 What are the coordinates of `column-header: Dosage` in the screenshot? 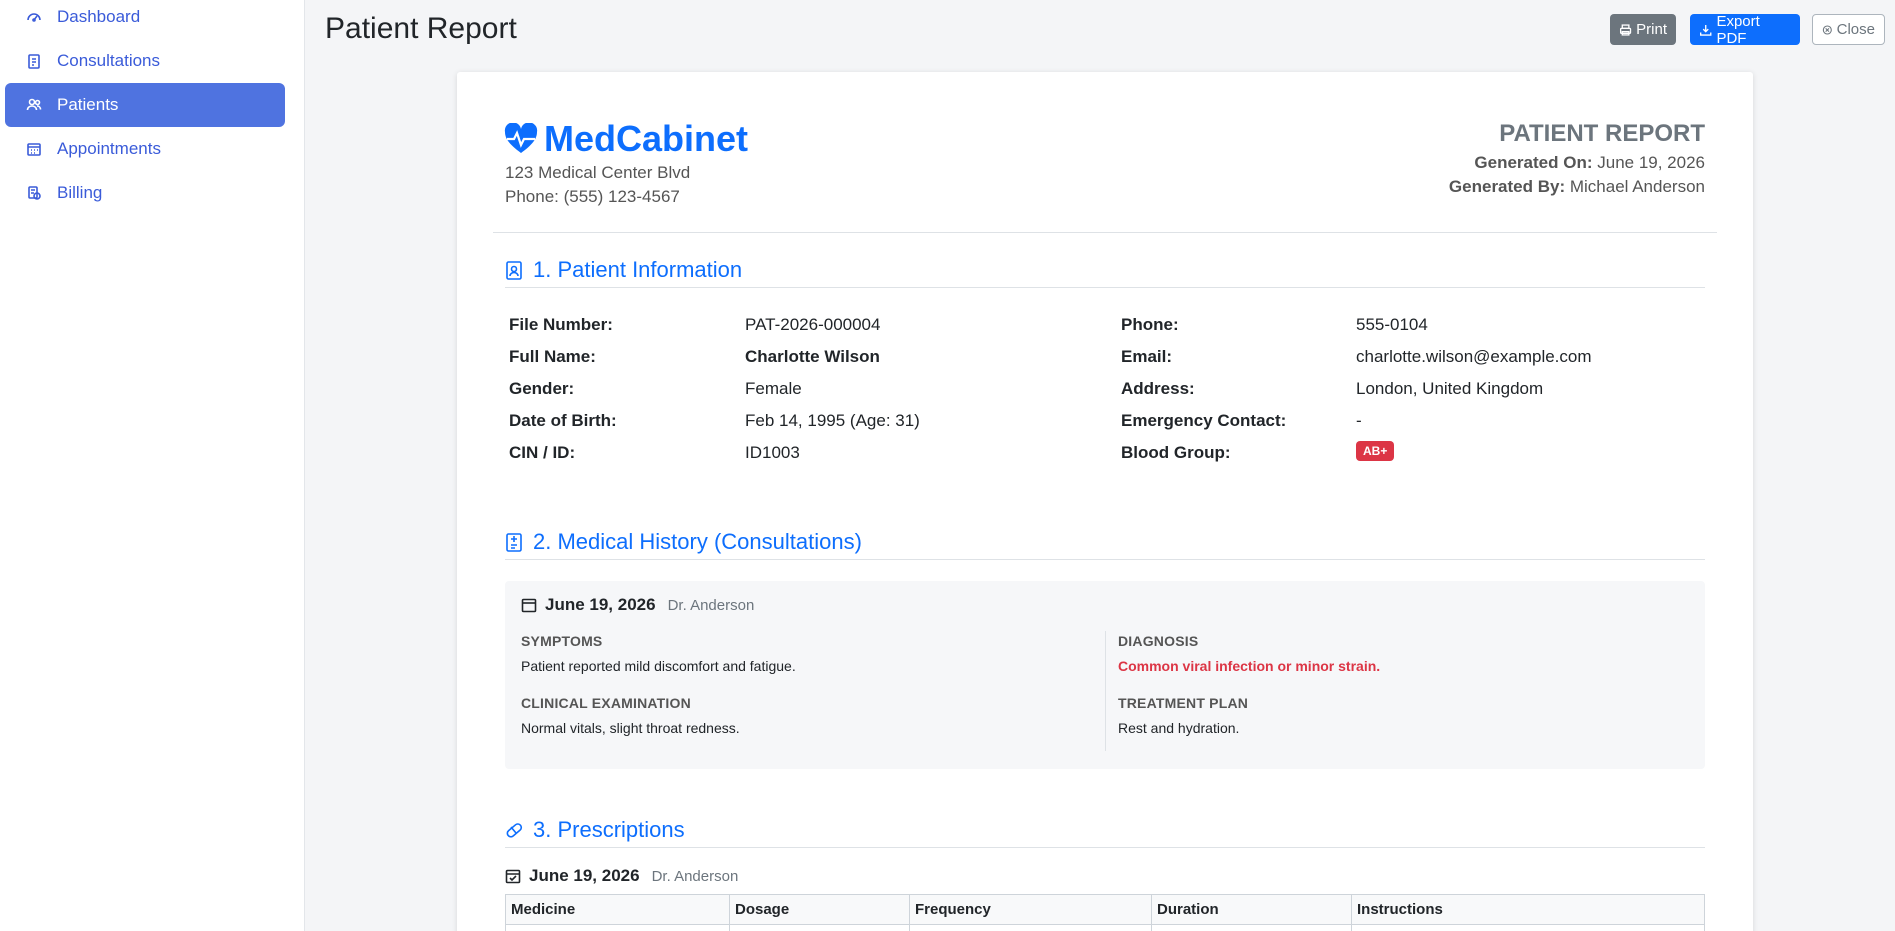 It's located at (819, 909).